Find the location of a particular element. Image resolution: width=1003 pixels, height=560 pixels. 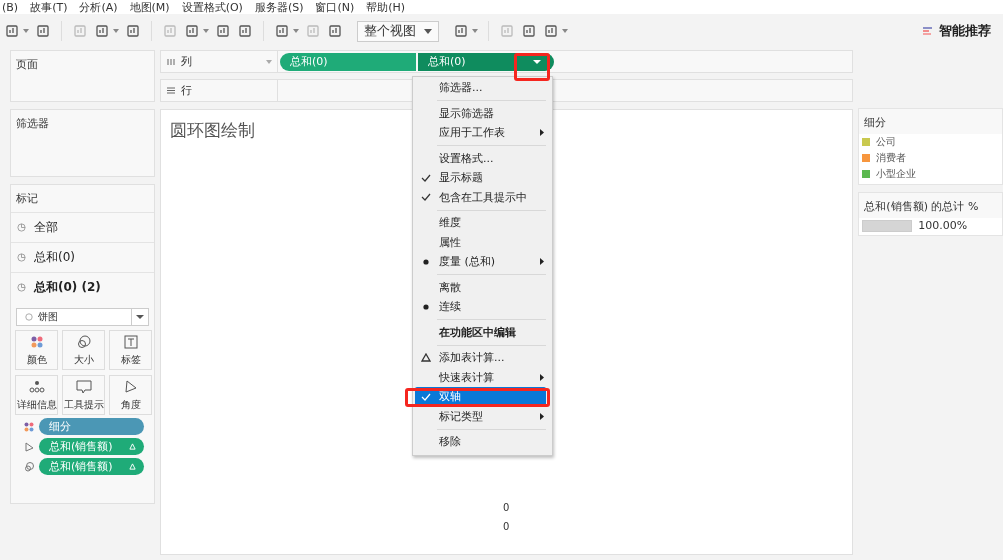

menu-item: 在功能区中编辑 is located at coordinates (480, 332).